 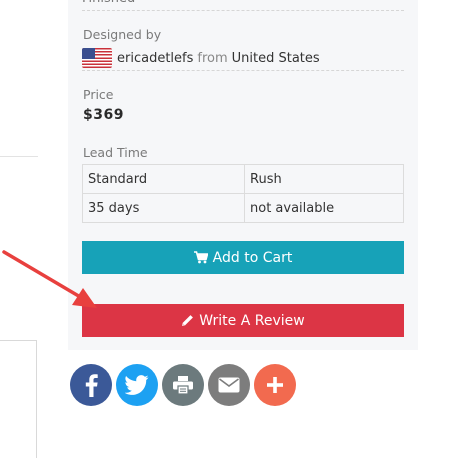 I want to click on email-share-icon, so click(x=229, y=385).